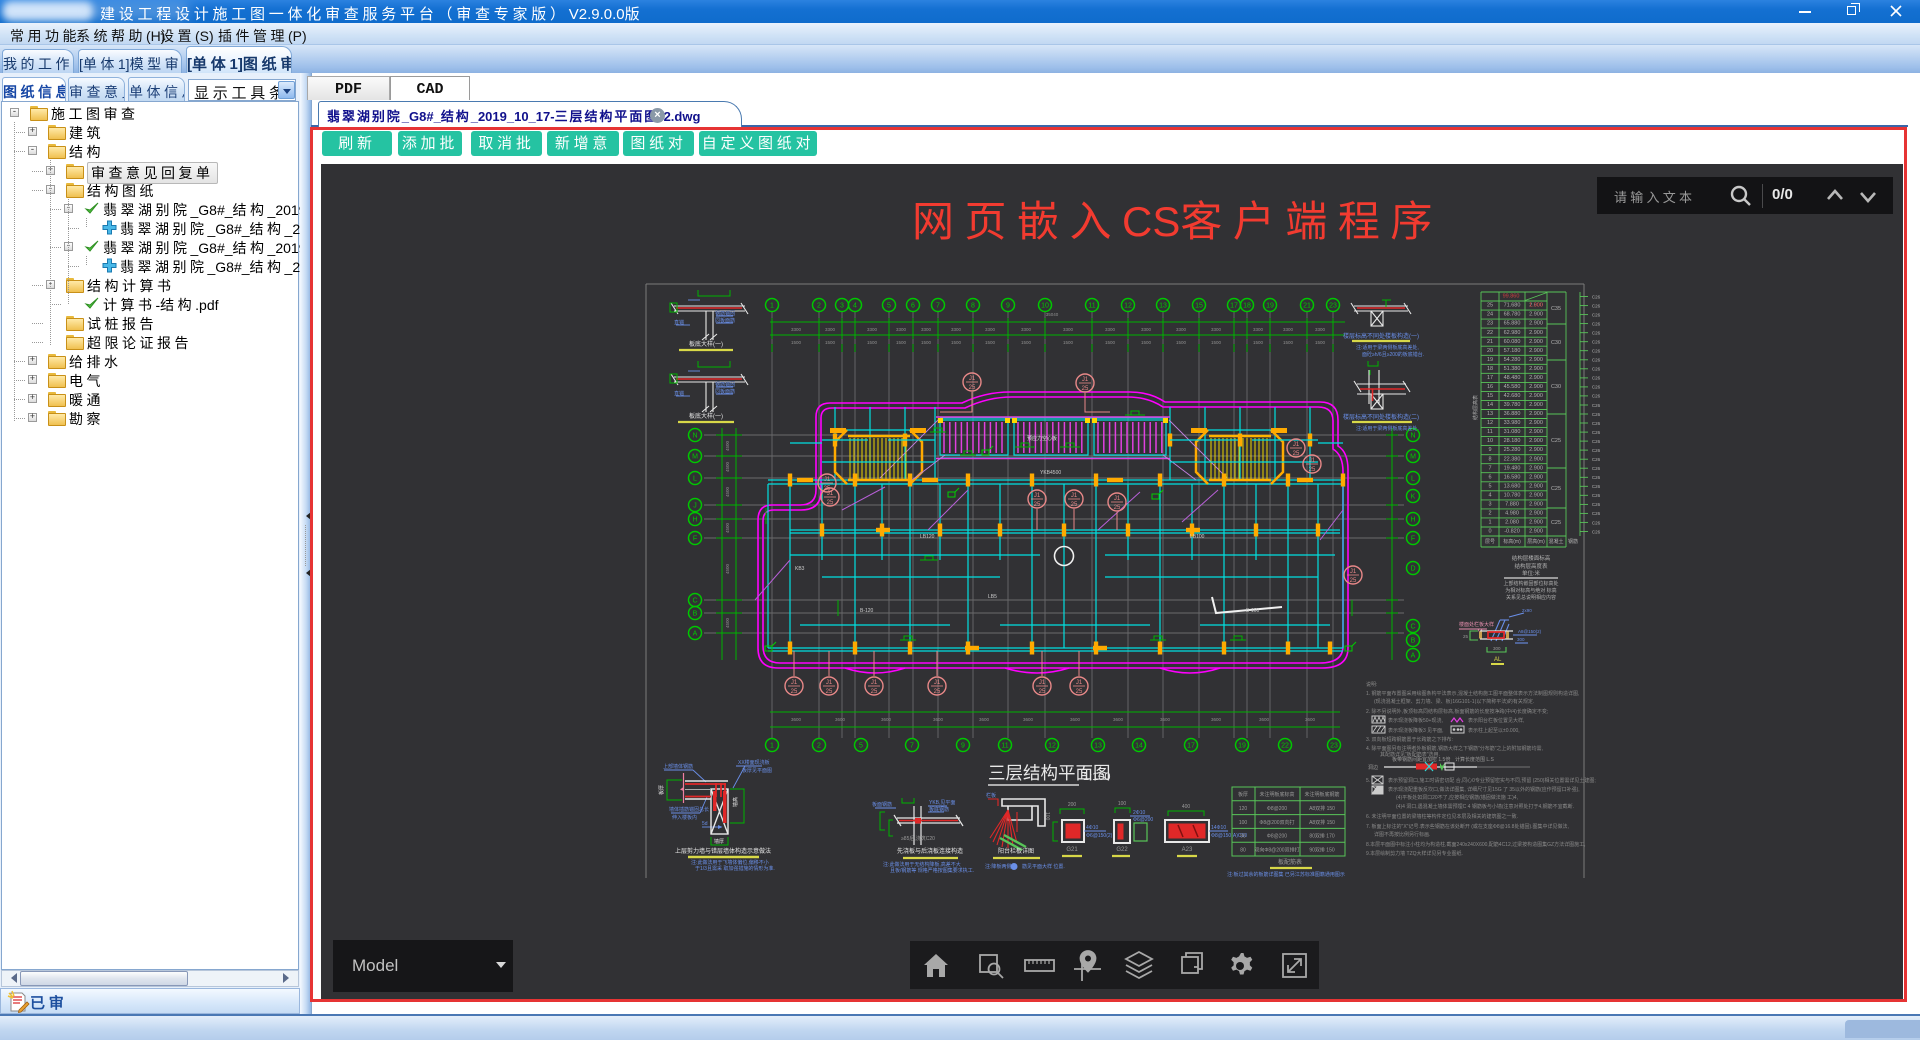  What do you see at coordinates (1139, 813) in the screenshot?
I see `svg-text: 2Φ10` at bounding box center [1139, 813].